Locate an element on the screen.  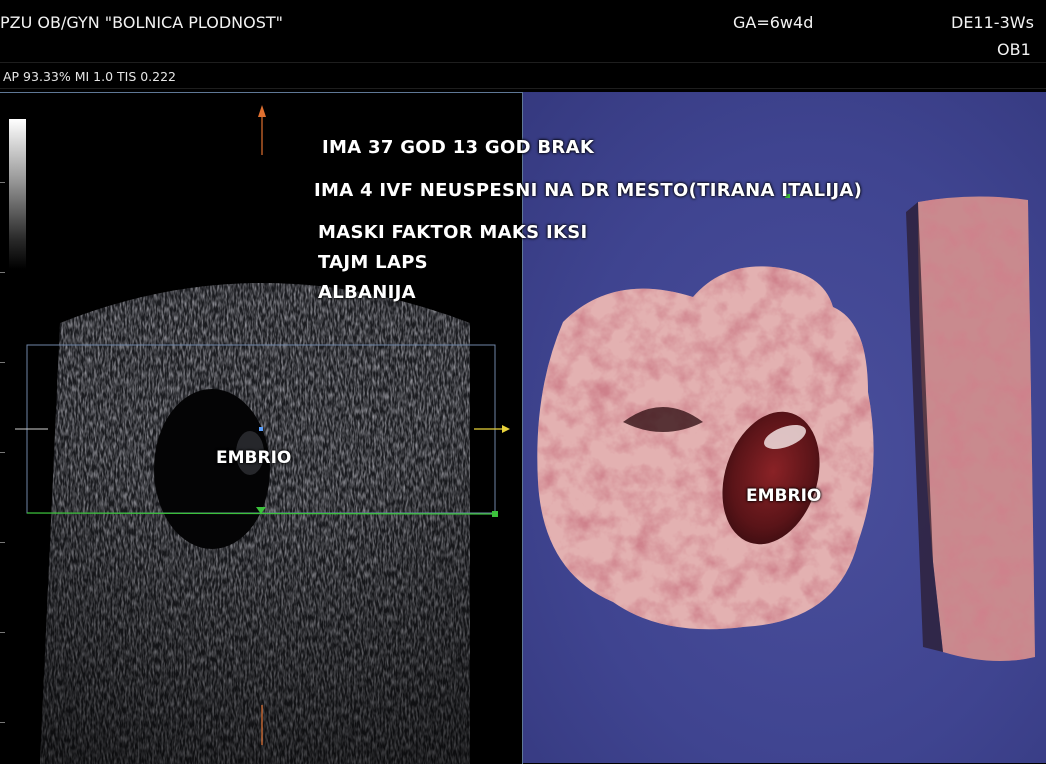
yellow-marker-arrow-icon is located at coordinates (506, 429).